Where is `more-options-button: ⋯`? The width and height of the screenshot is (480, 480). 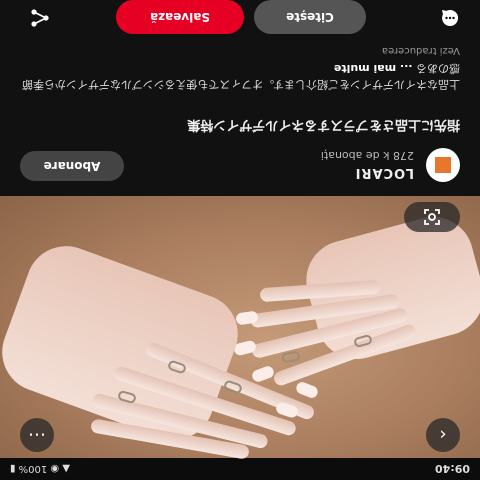 more-options-button: ⋯ is located at coordinates (37, 435).